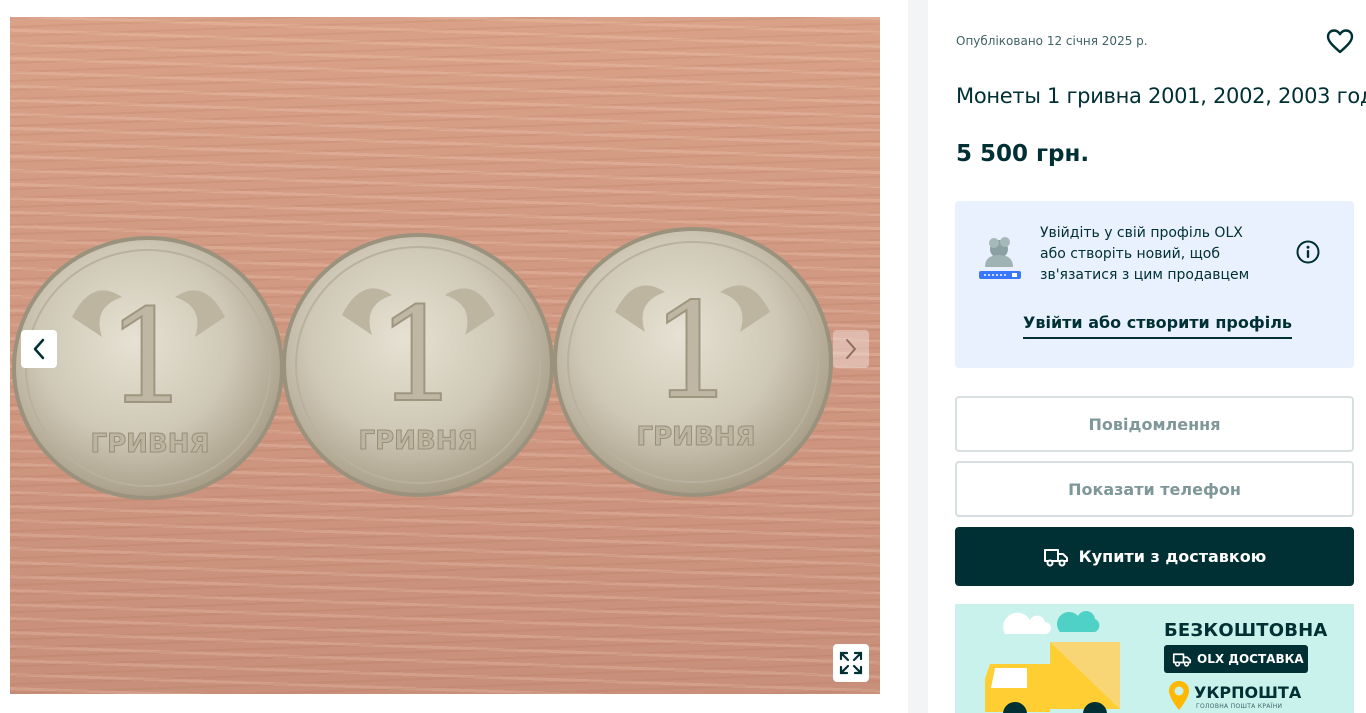 The width and height of the screenshot is (1366, 713). Describe the element at coordinates (1308, 252) in the screenshot. I see `info-icon` at that location.